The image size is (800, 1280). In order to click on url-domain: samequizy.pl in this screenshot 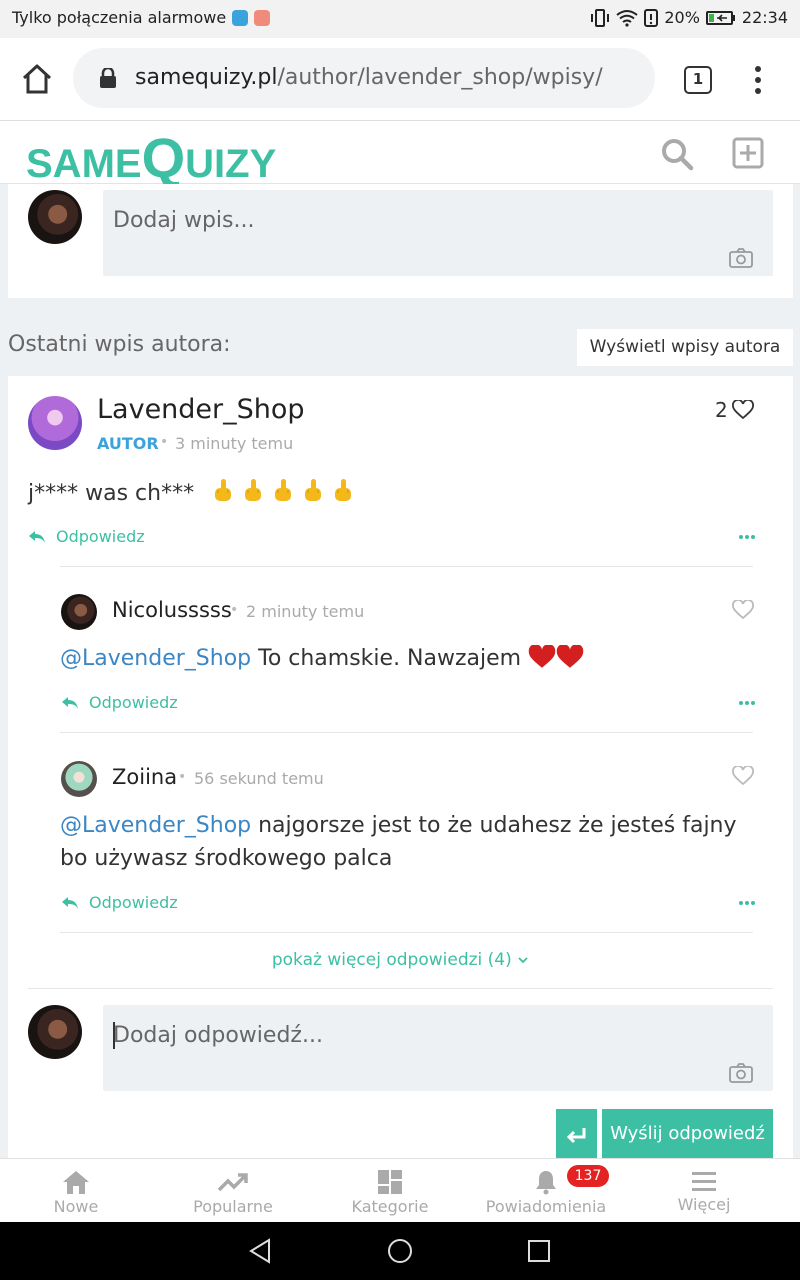, I will do `click(206, 77)`.